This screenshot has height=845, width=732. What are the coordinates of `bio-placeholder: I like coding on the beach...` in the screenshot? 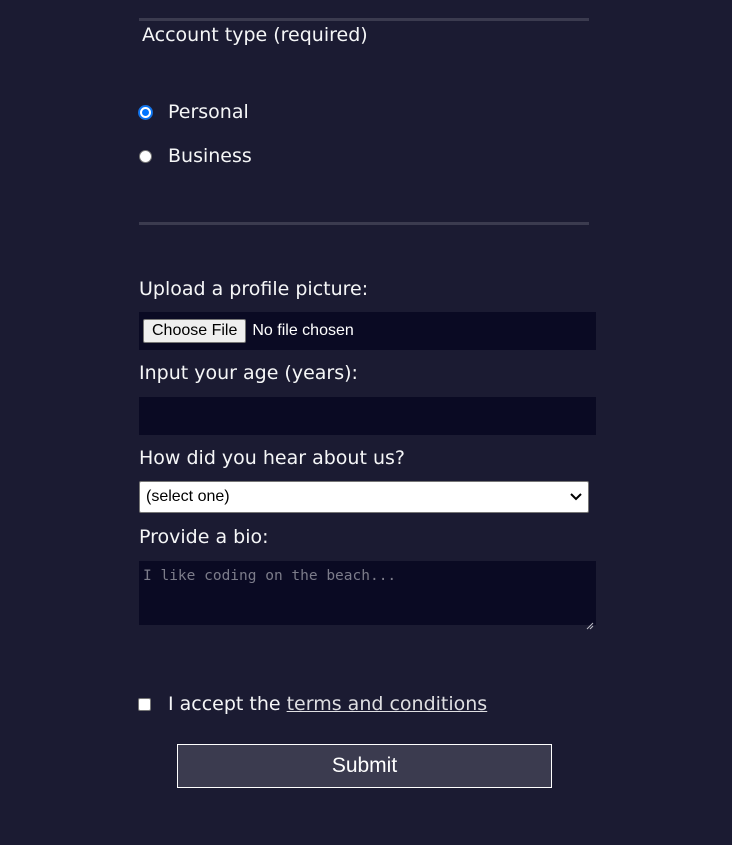 It's located at (270, 576).